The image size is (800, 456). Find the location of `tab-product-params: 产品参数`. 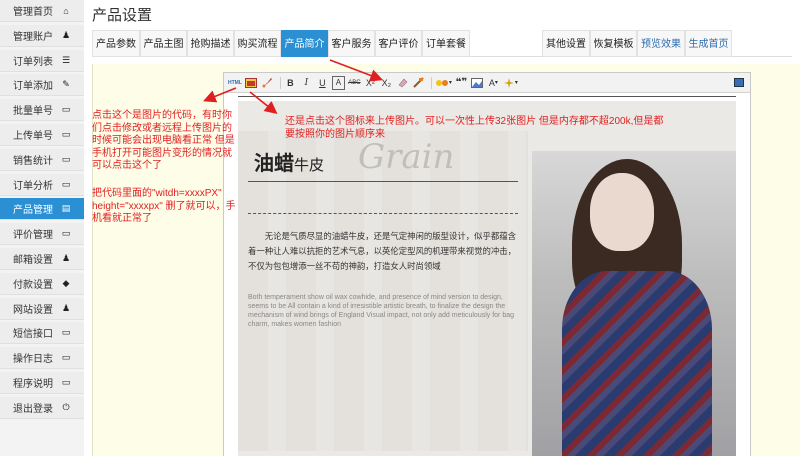

tab-product-params: 产品参数 is located at coordinates (116, 43).